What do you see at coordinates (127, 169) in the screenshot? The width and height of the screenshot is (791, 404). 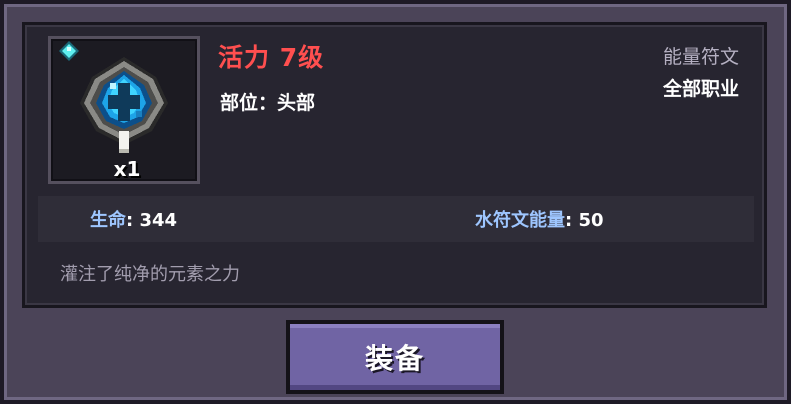 I see `item-quantity: x1` at bounding box center [127, 169].